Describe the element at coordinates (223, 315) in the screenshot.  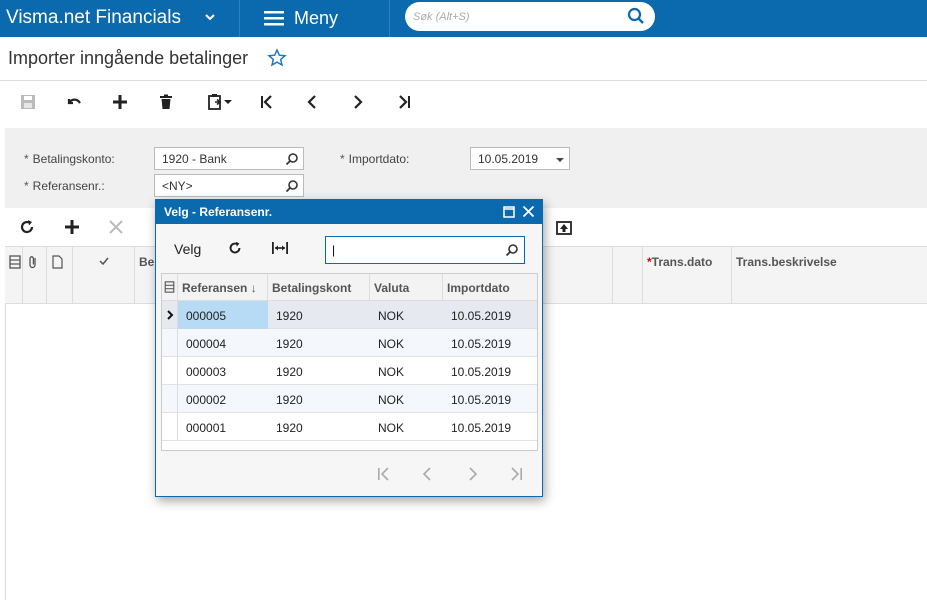
I see `cell-referanse: 000005` at that location.